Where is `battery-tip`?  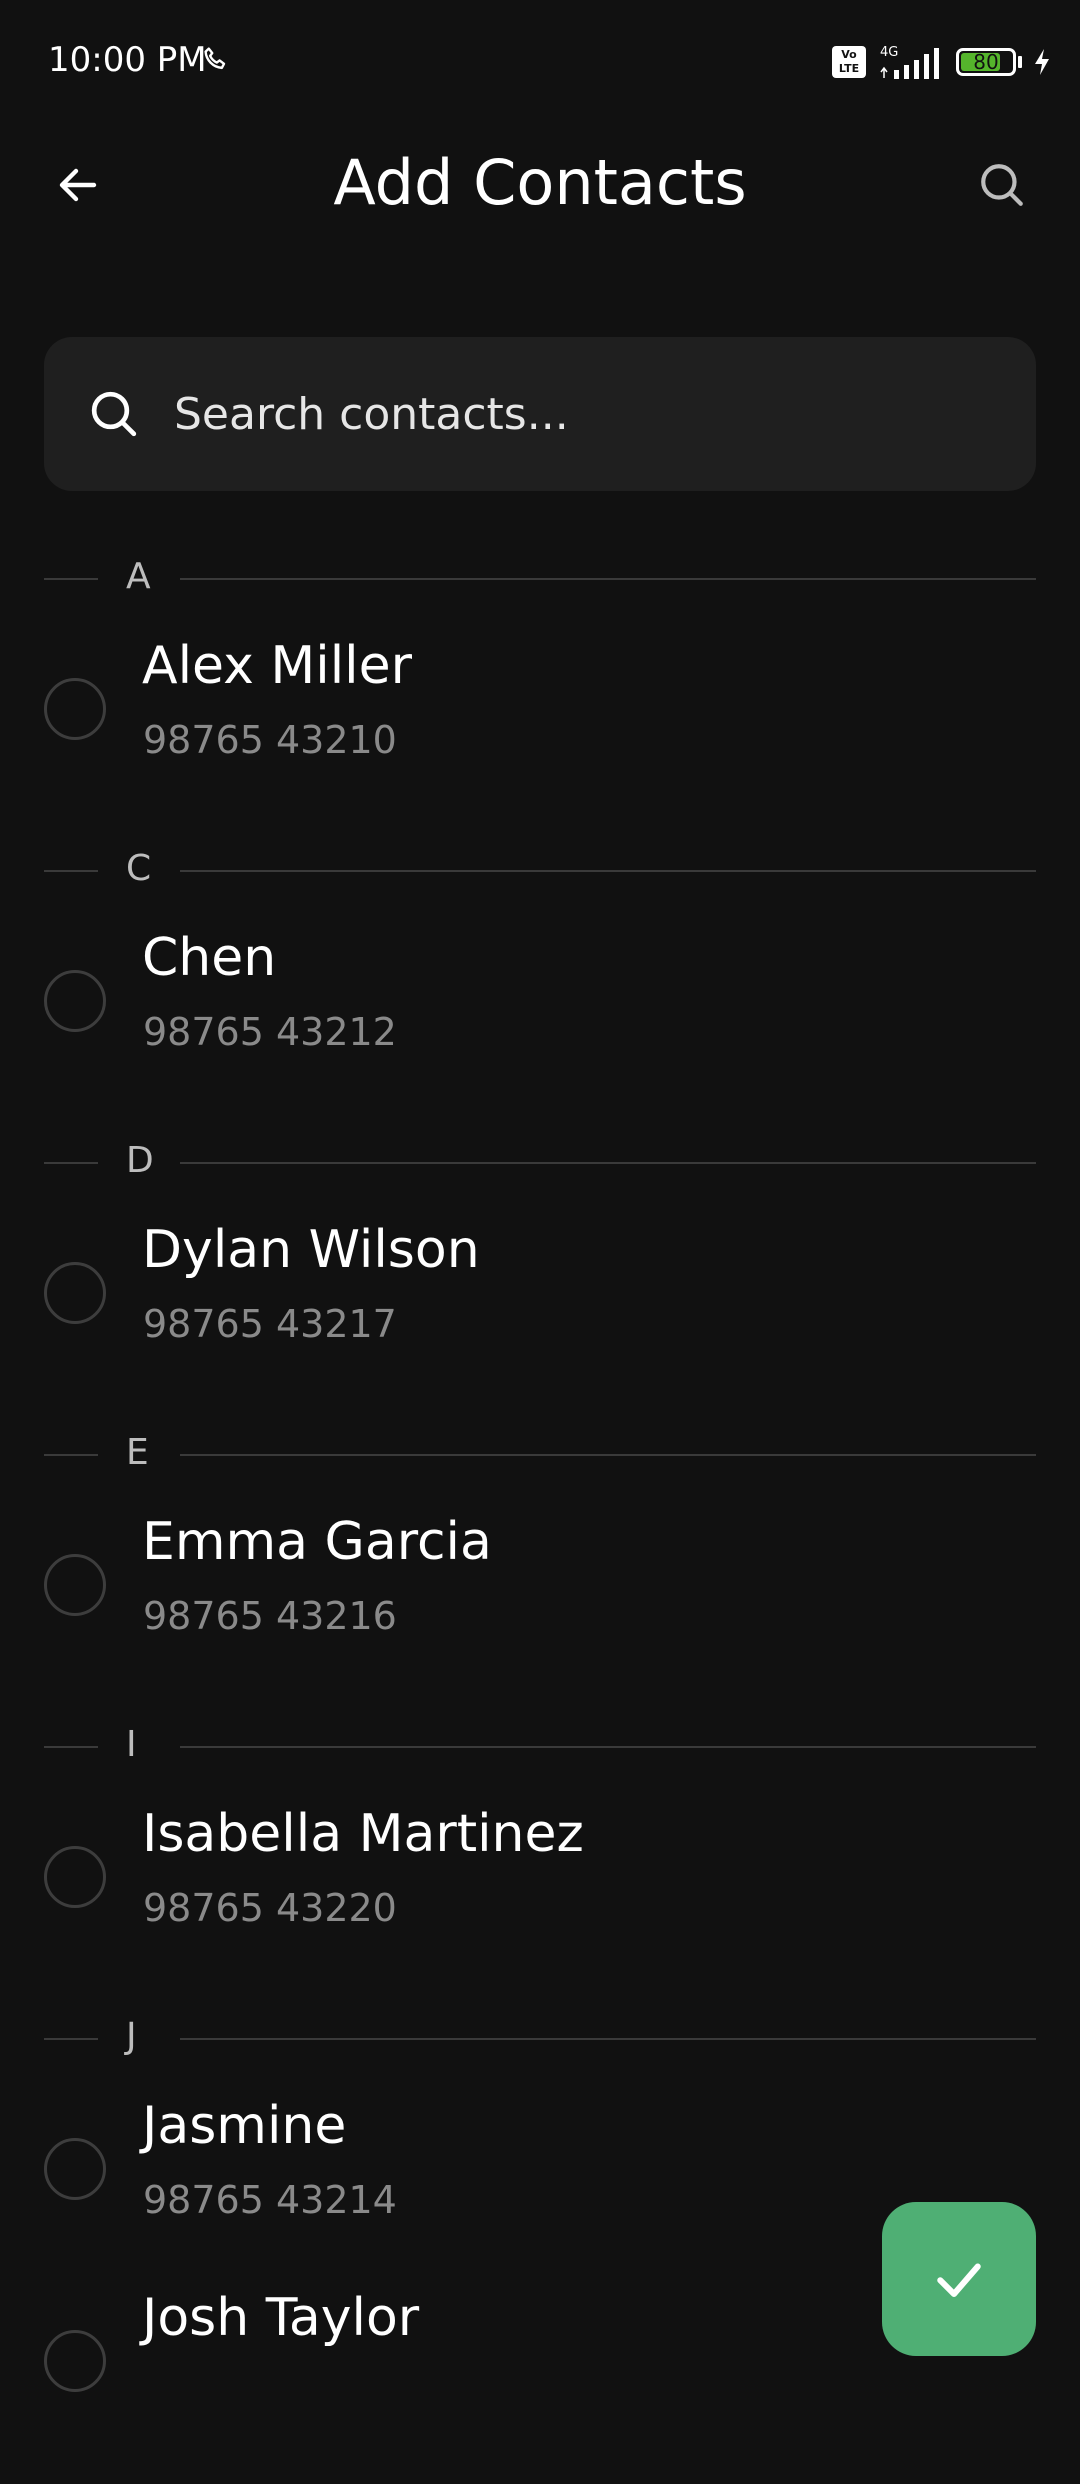
battery-tip is located at coordinates (1020, 62).